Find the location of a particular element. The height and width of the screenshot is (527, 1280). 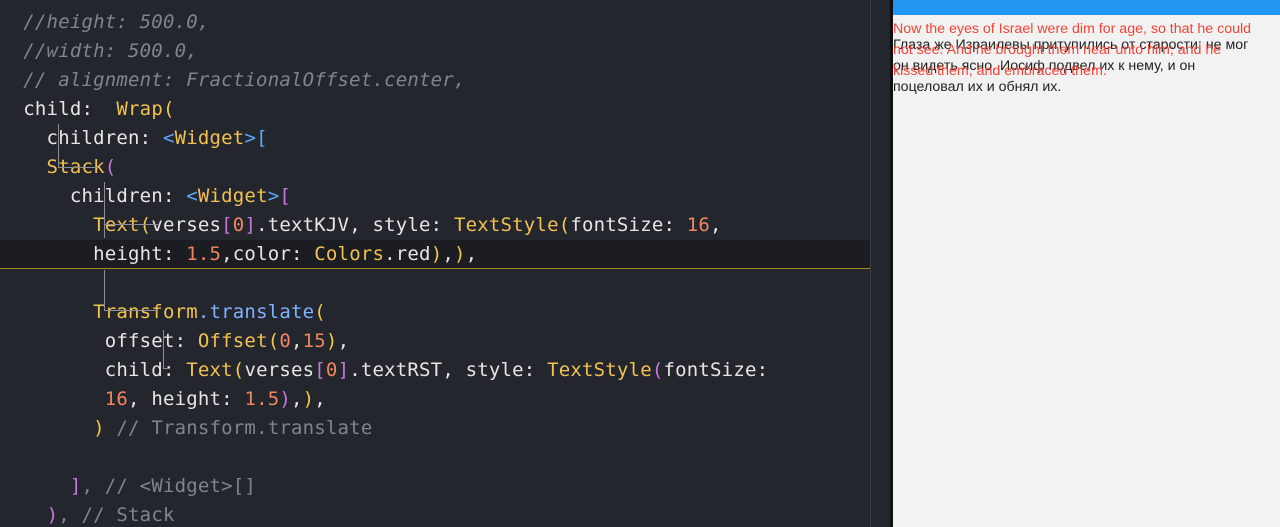

editor-scrollbar is located at coordinates (880, 263).